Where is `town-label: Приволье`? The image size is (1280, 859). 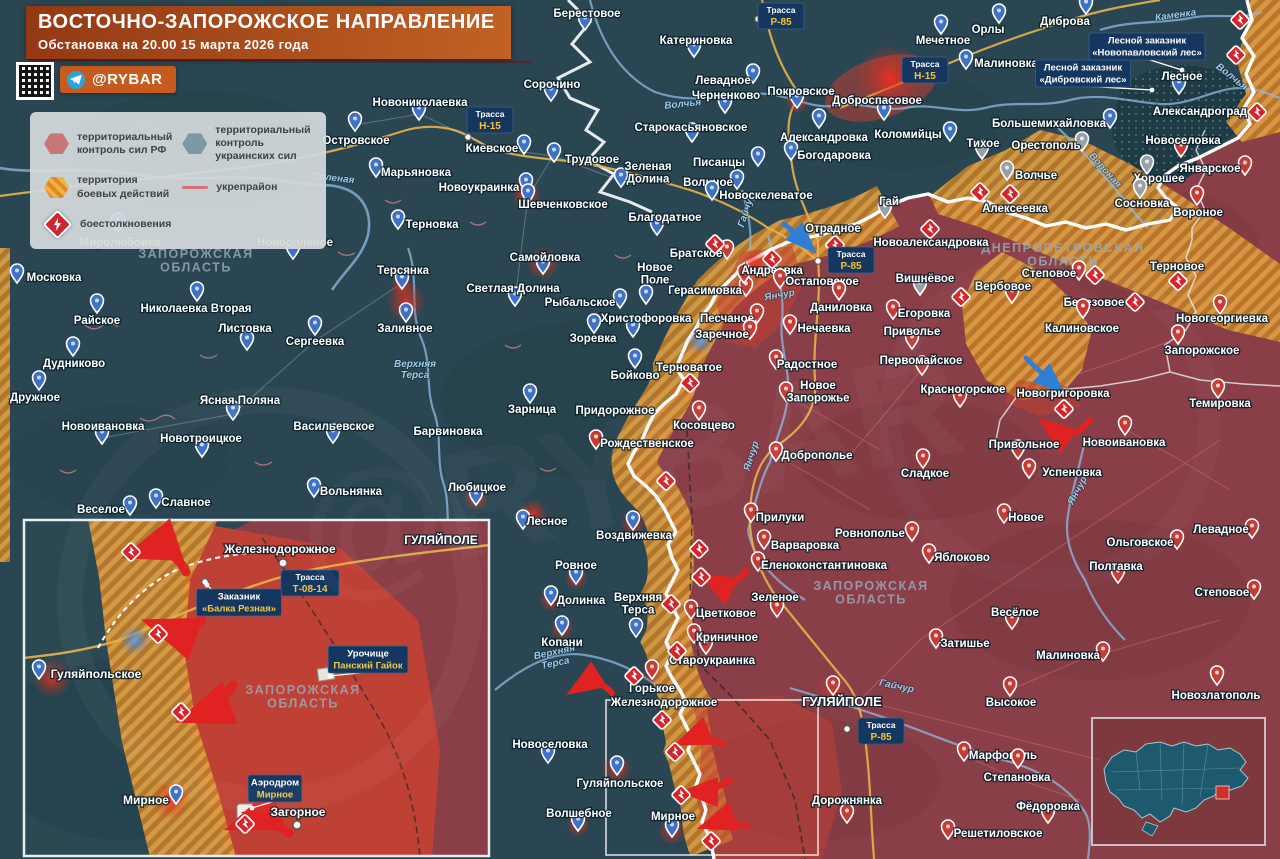
town-label: Приволье is located at coordinates (912, 332).